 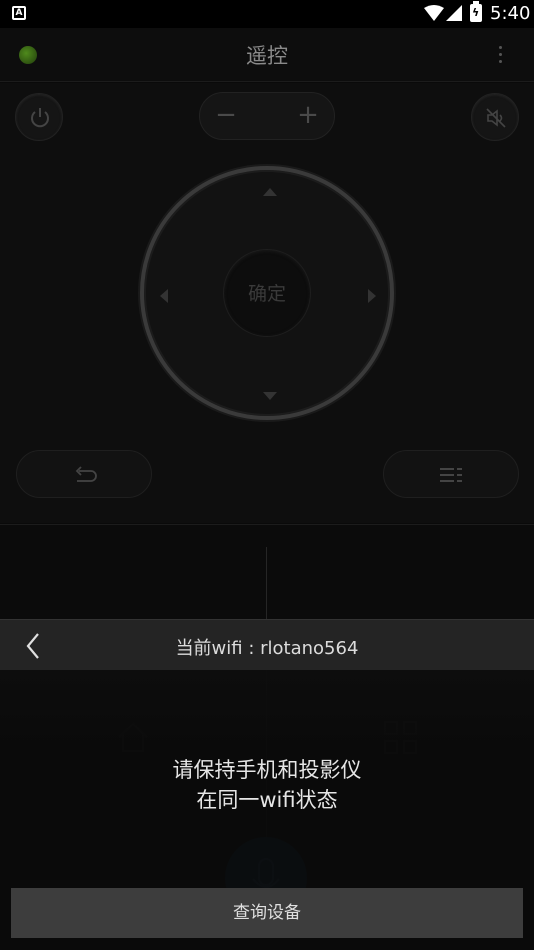 I want to click on page-title: 遥控, so click(x=267, y=56).